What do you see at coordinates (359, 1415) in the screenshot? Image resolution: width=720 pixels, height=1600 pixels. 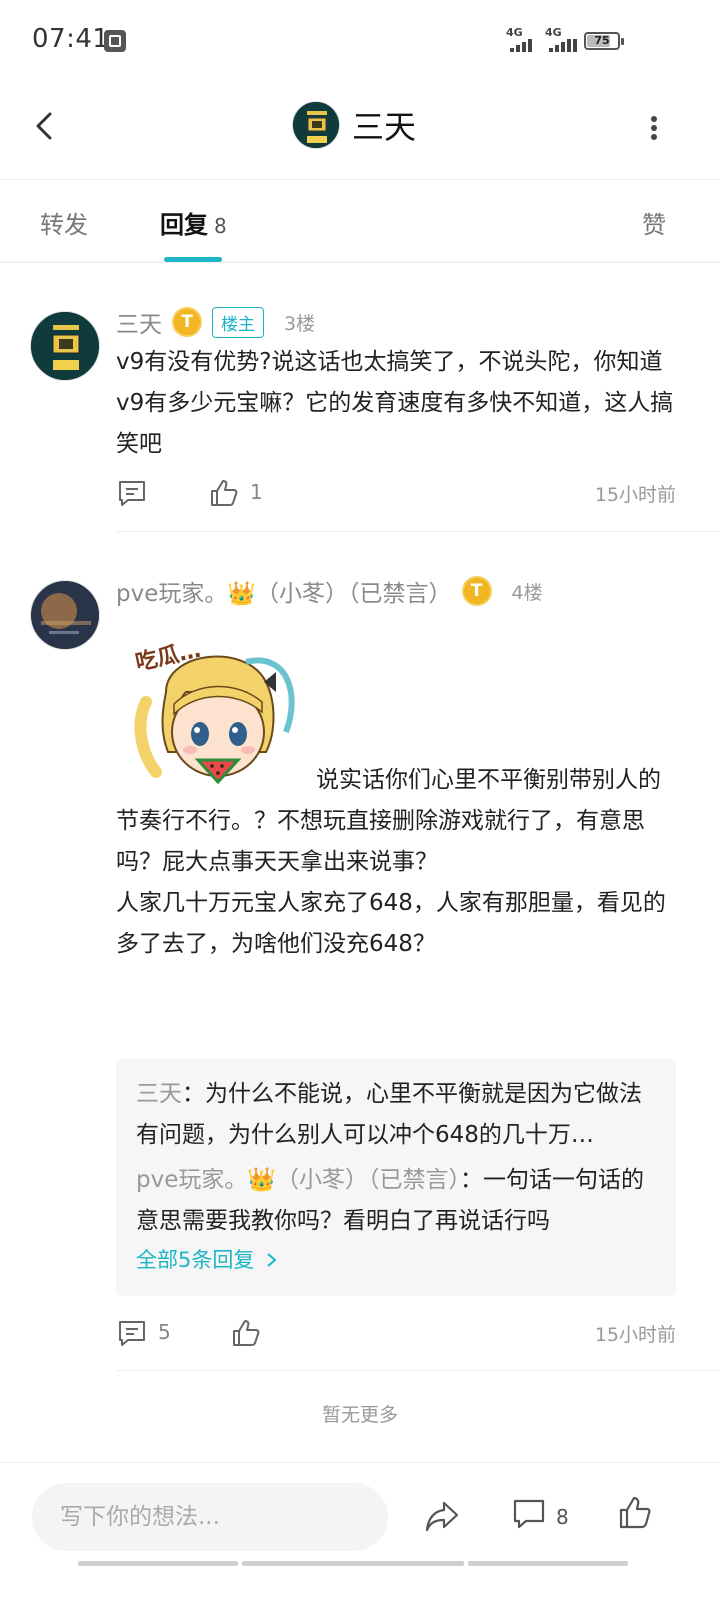 I see `no-more-text: 暂无更多` at bounding box center [359, 1415].